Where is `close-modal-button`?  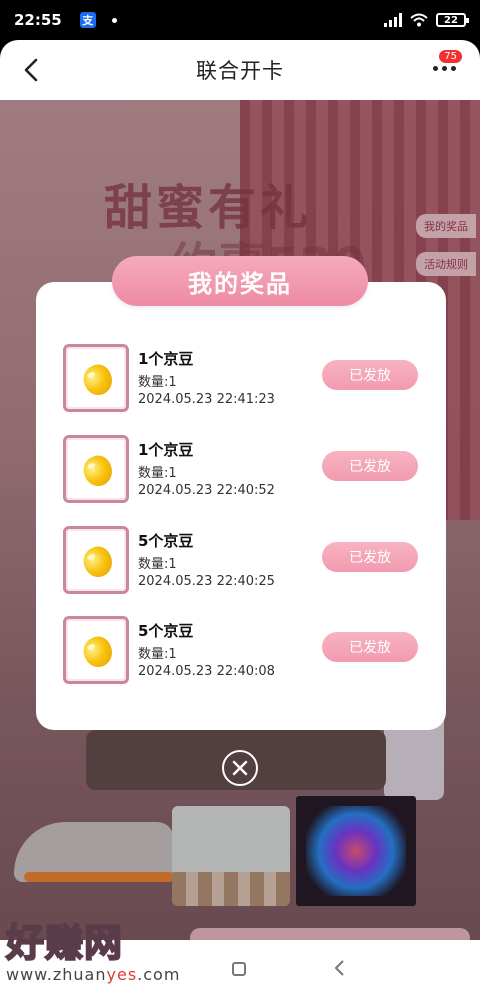 close-modal-button is located at coordinates (240, 768).